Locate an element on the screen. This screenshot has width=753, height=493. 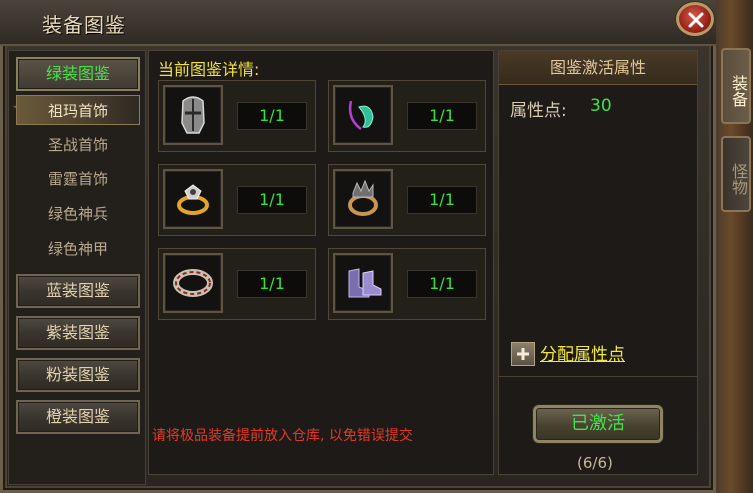
attr-points-value: 30 is located at coordinates (601, 106).